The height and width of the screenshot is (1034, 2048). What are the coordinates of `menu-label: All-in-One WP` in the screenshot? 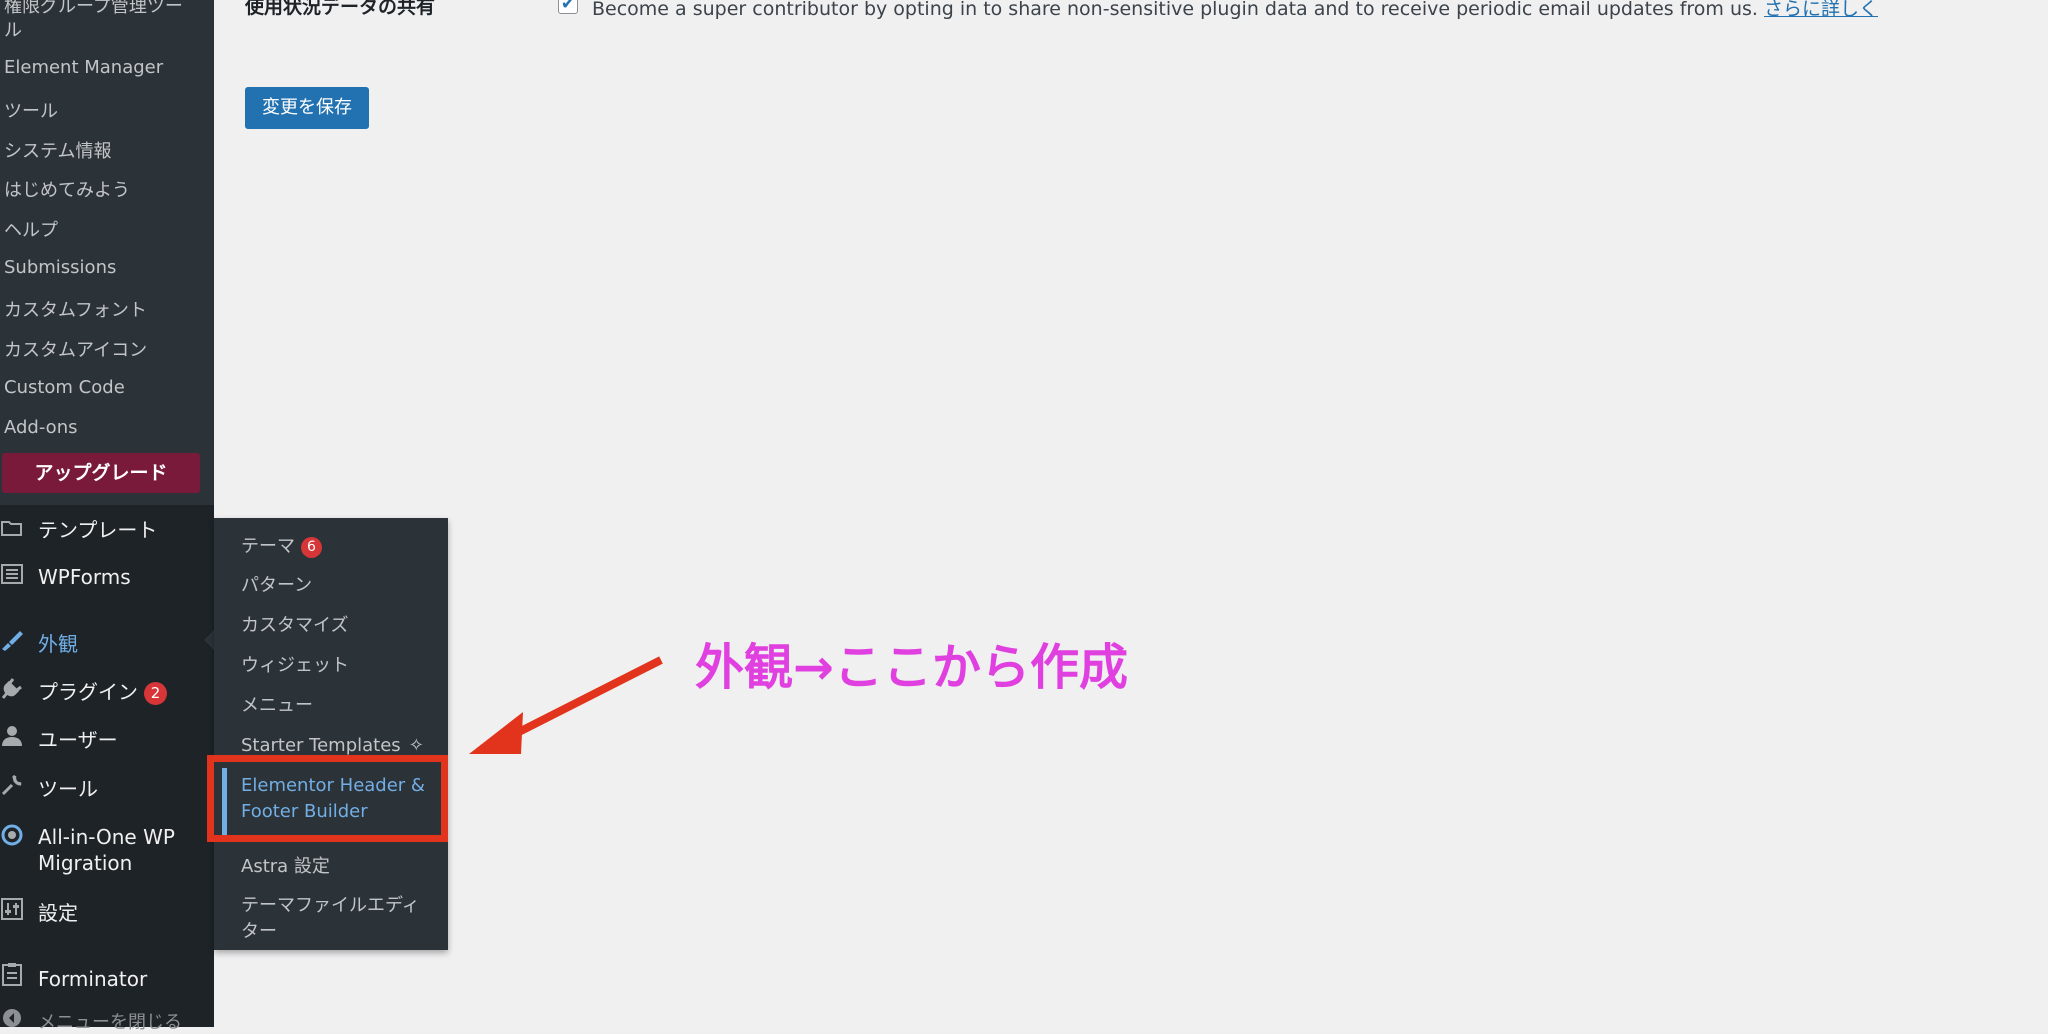 It's located at (106, 837).